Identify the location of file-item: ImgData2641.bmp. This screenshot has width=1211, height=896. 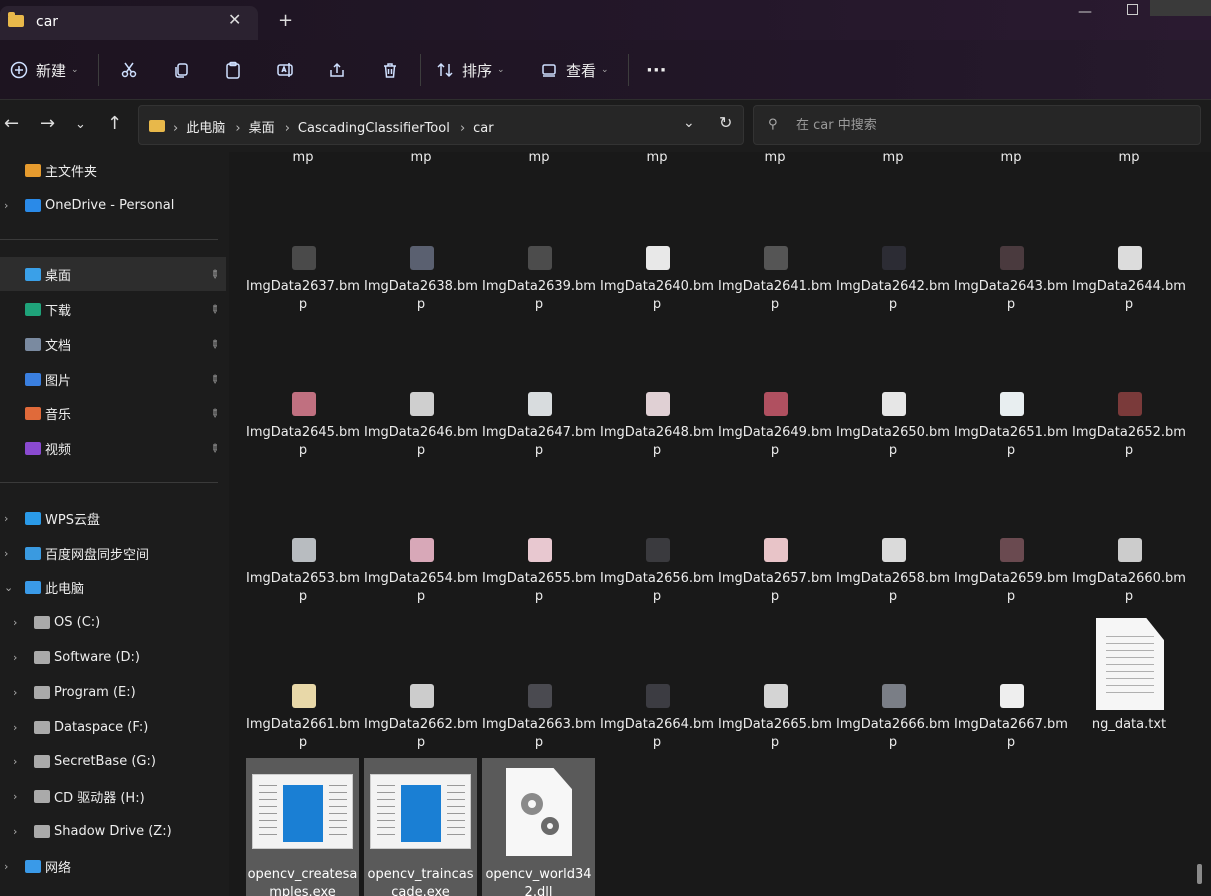
(775, 281).